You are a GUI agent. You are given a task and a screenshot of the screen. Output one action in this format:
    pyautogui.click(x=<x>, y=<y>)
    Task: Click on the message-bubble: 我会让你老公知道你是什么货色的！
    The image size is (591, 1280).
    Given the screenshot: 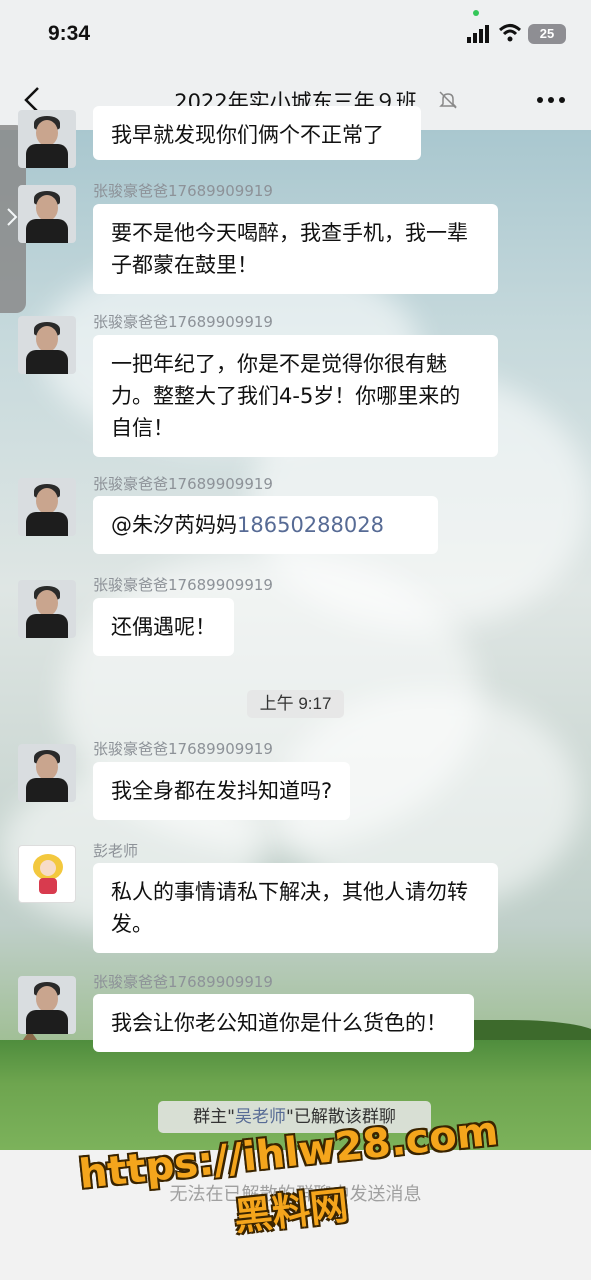 What is the action you would take?
    pyautogui.click(x=283, y=1023)
    